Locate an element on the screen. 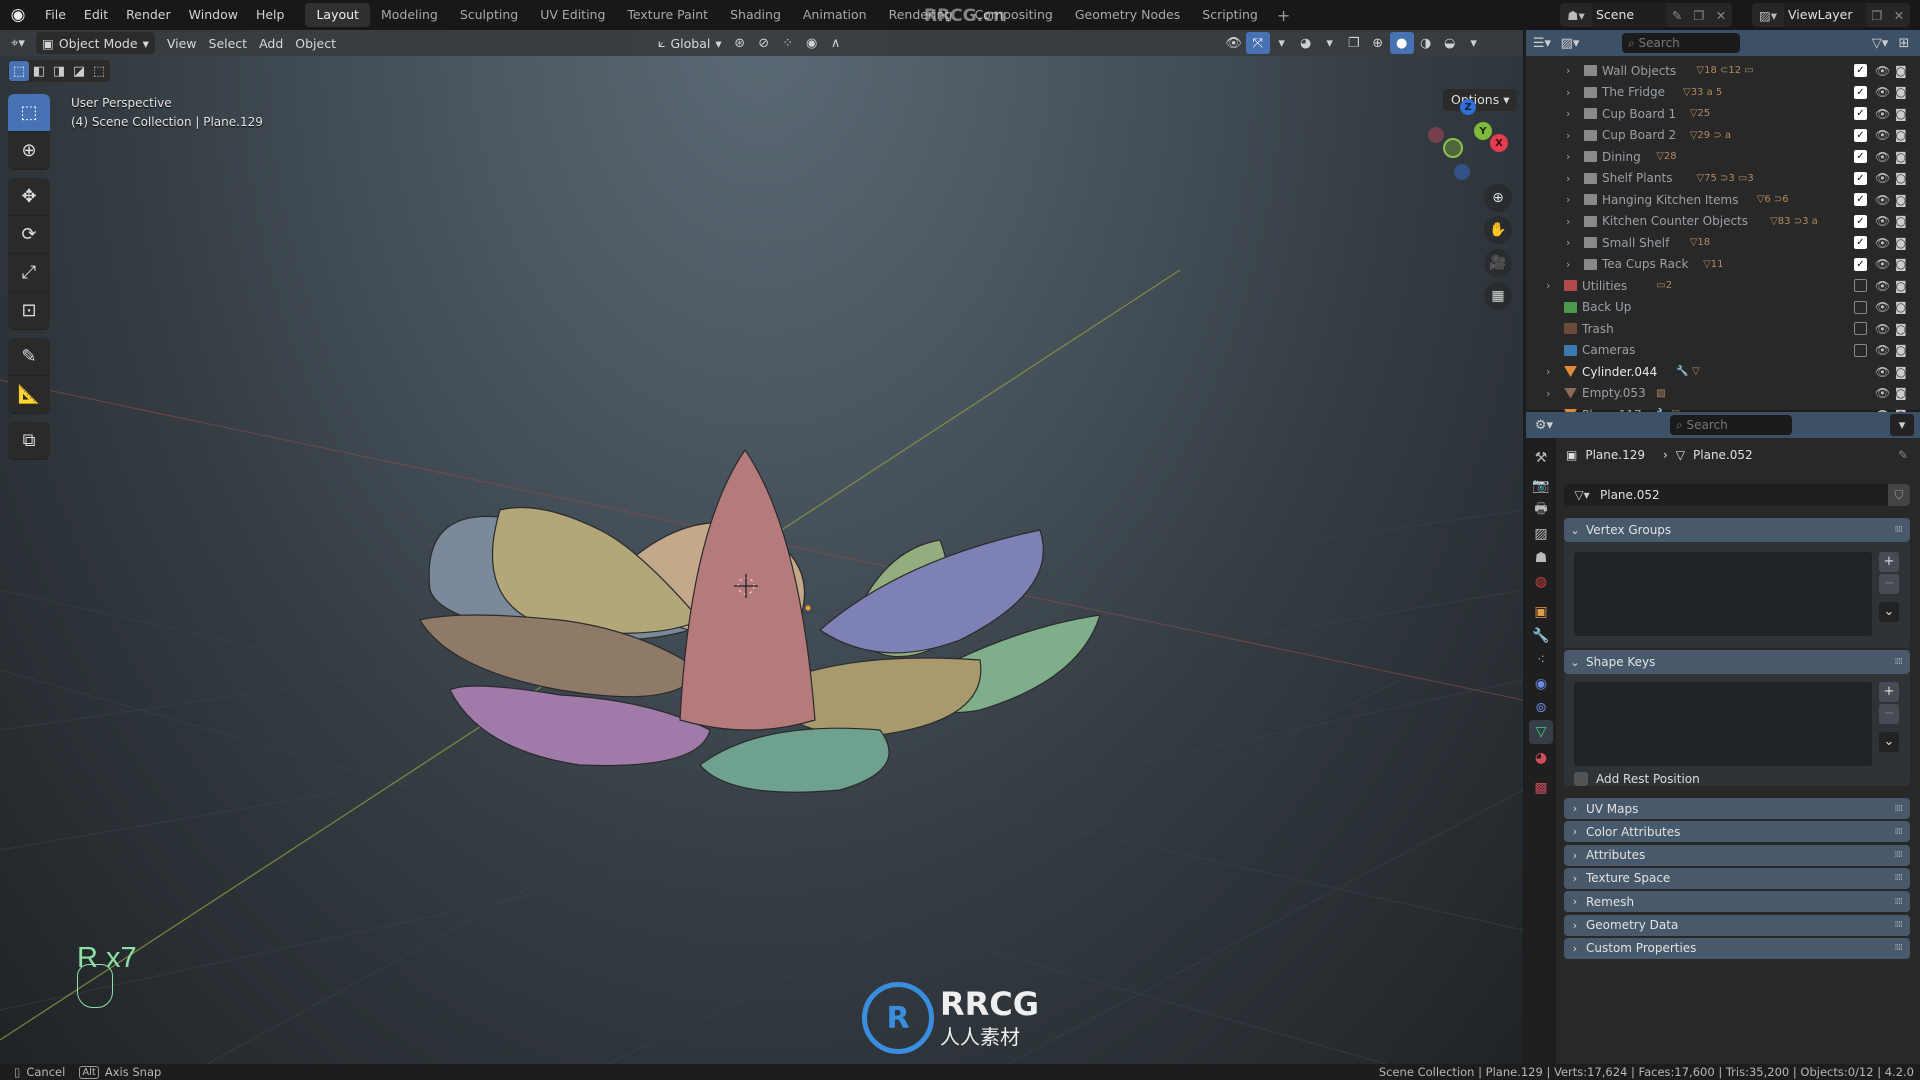  outliner-item-name: Empty.053 is located at coordinates (1614, 393).